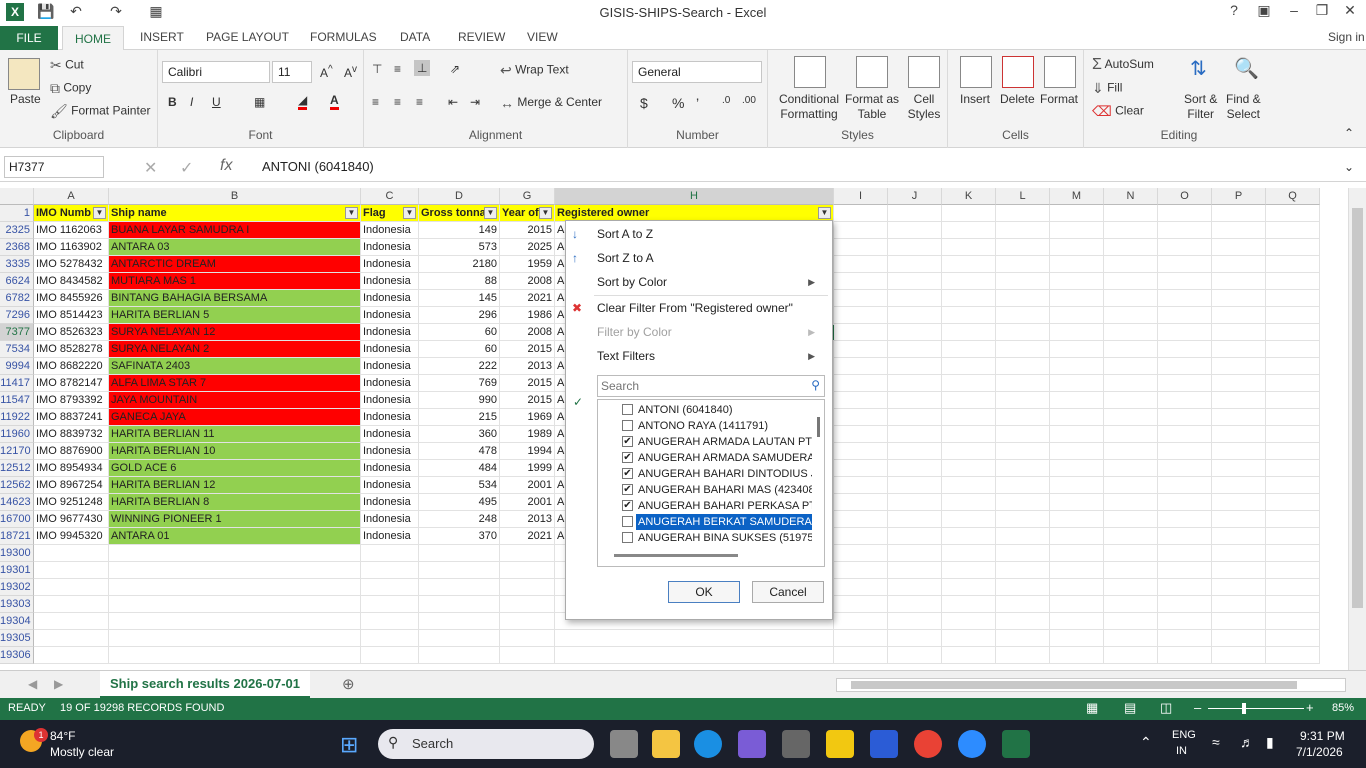  Describe the element at coordinates (1310, 707) in the screenshot. I see `zoom-in-icon: +` at that location.